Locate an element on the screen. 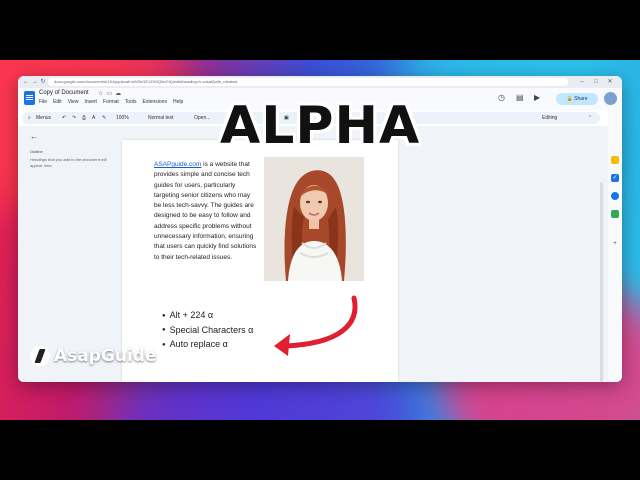 The width and height of the screenshot is (640, 480). editing-mode-select: Editing is located at coordinates (549, 118).